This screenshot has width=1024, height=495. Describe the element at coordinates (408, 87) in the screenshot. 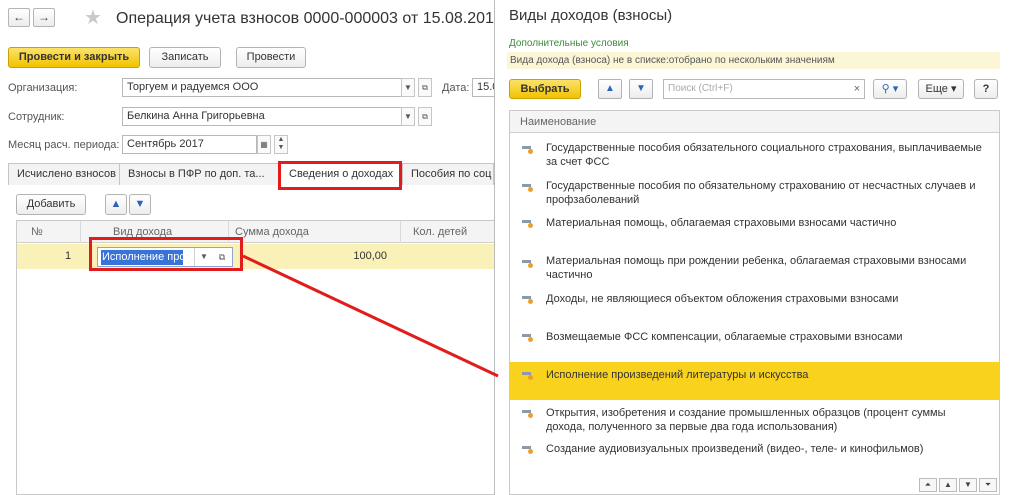

I see `organization-dropdown-icon: ▼` at that location.